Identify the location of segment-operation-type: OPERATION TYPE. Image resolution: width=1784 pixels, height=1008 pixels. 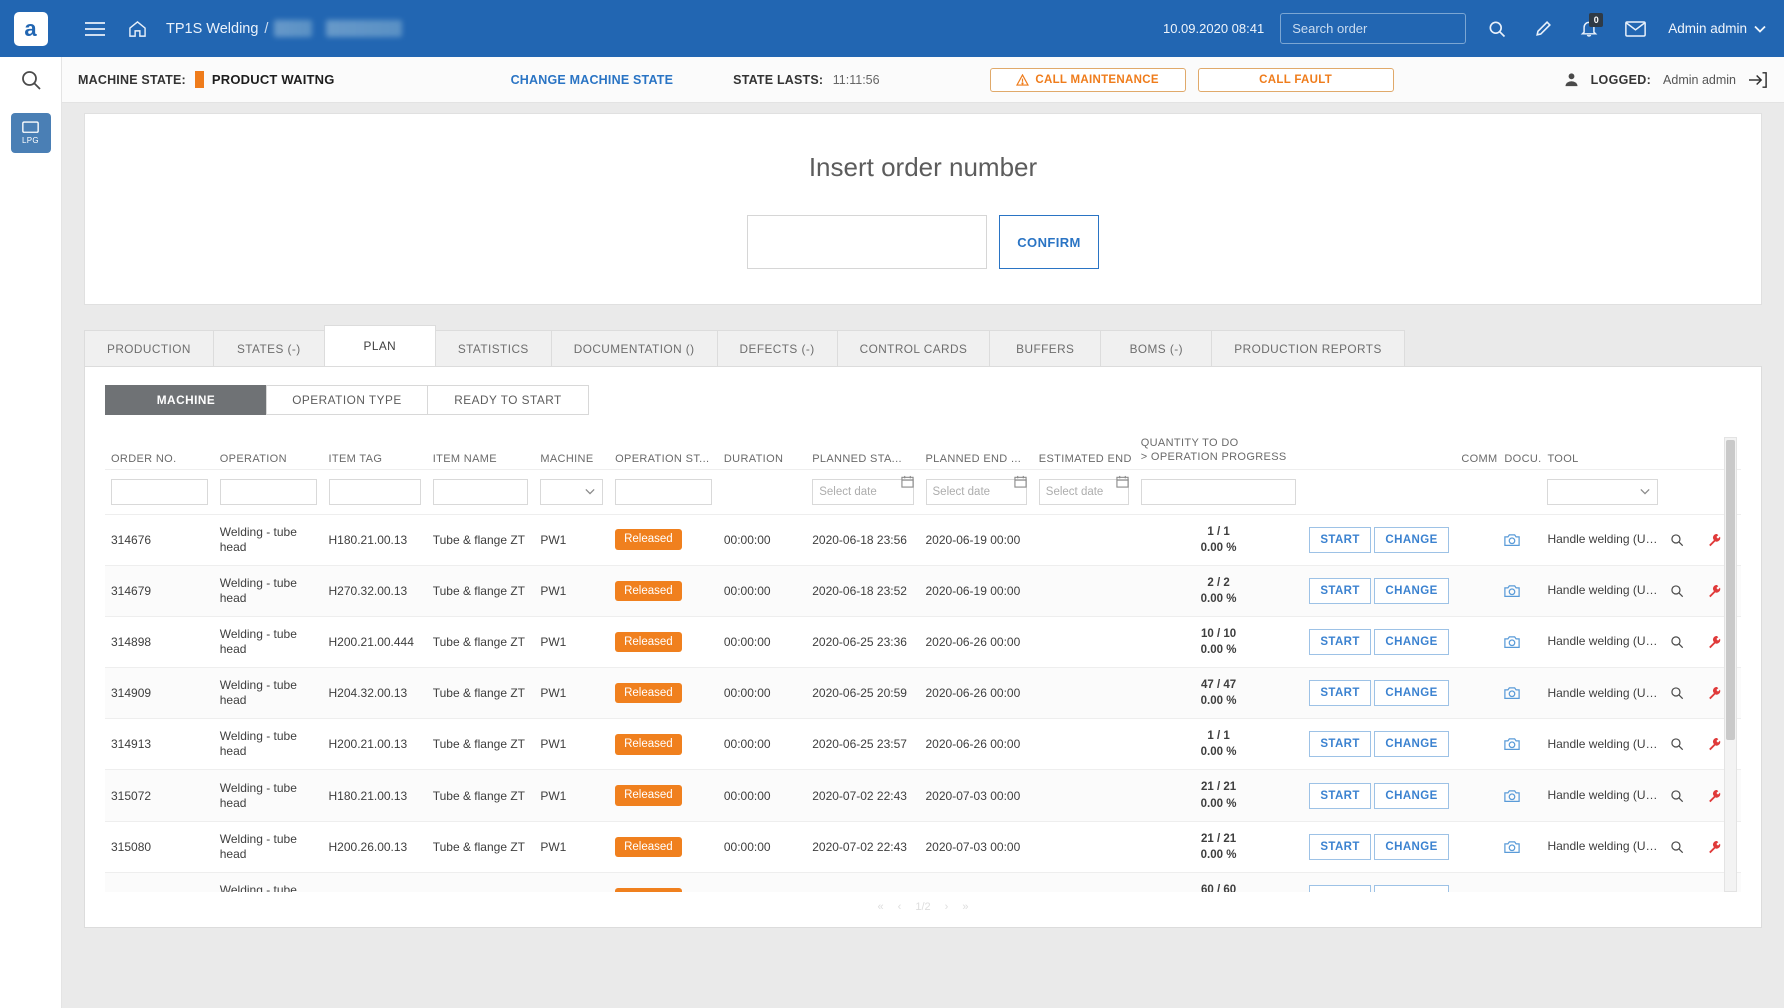
(347, 400).